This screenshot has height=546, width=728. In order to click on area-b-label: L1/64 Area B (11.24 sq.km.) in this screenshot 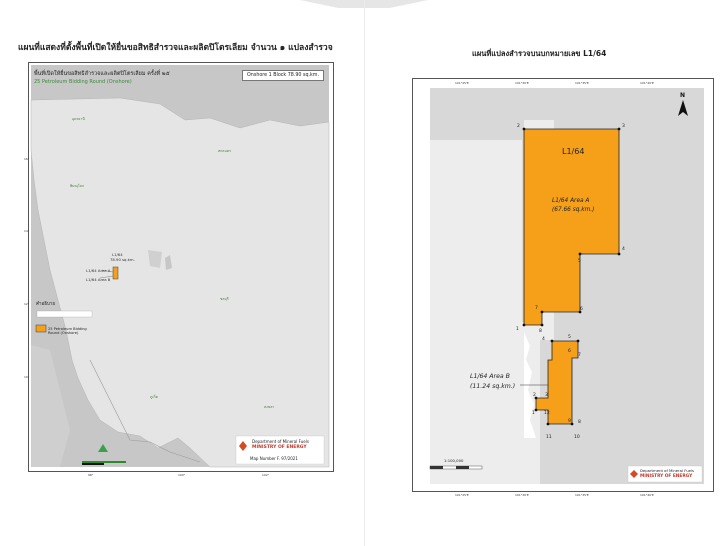, I will do `click(492, 381)`.